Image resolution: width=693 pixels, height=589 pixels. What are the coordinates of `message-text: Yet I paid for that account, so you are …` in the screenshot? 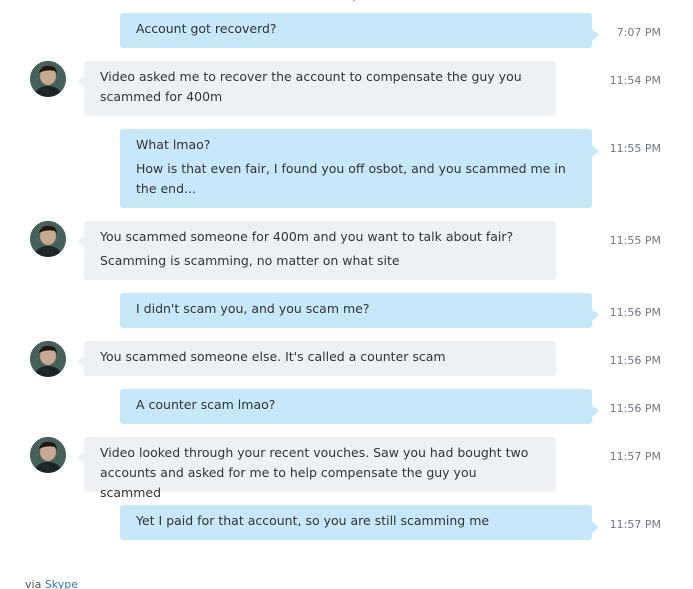 It's located at (313, 520).